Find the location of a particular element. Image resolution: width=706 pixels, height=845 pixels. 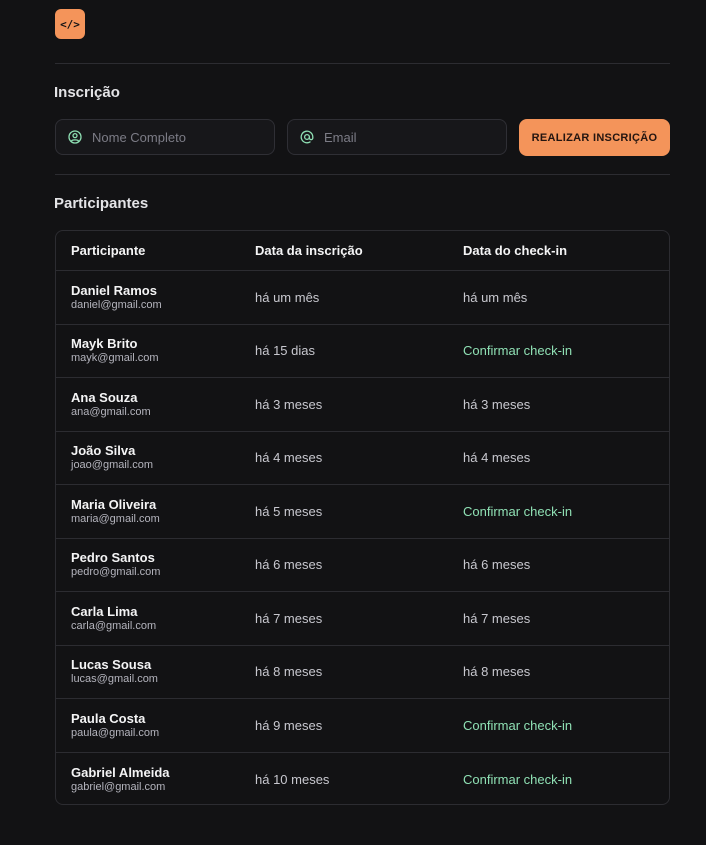

subscription-date: há 6 meses is located at coordinates (289, 565).